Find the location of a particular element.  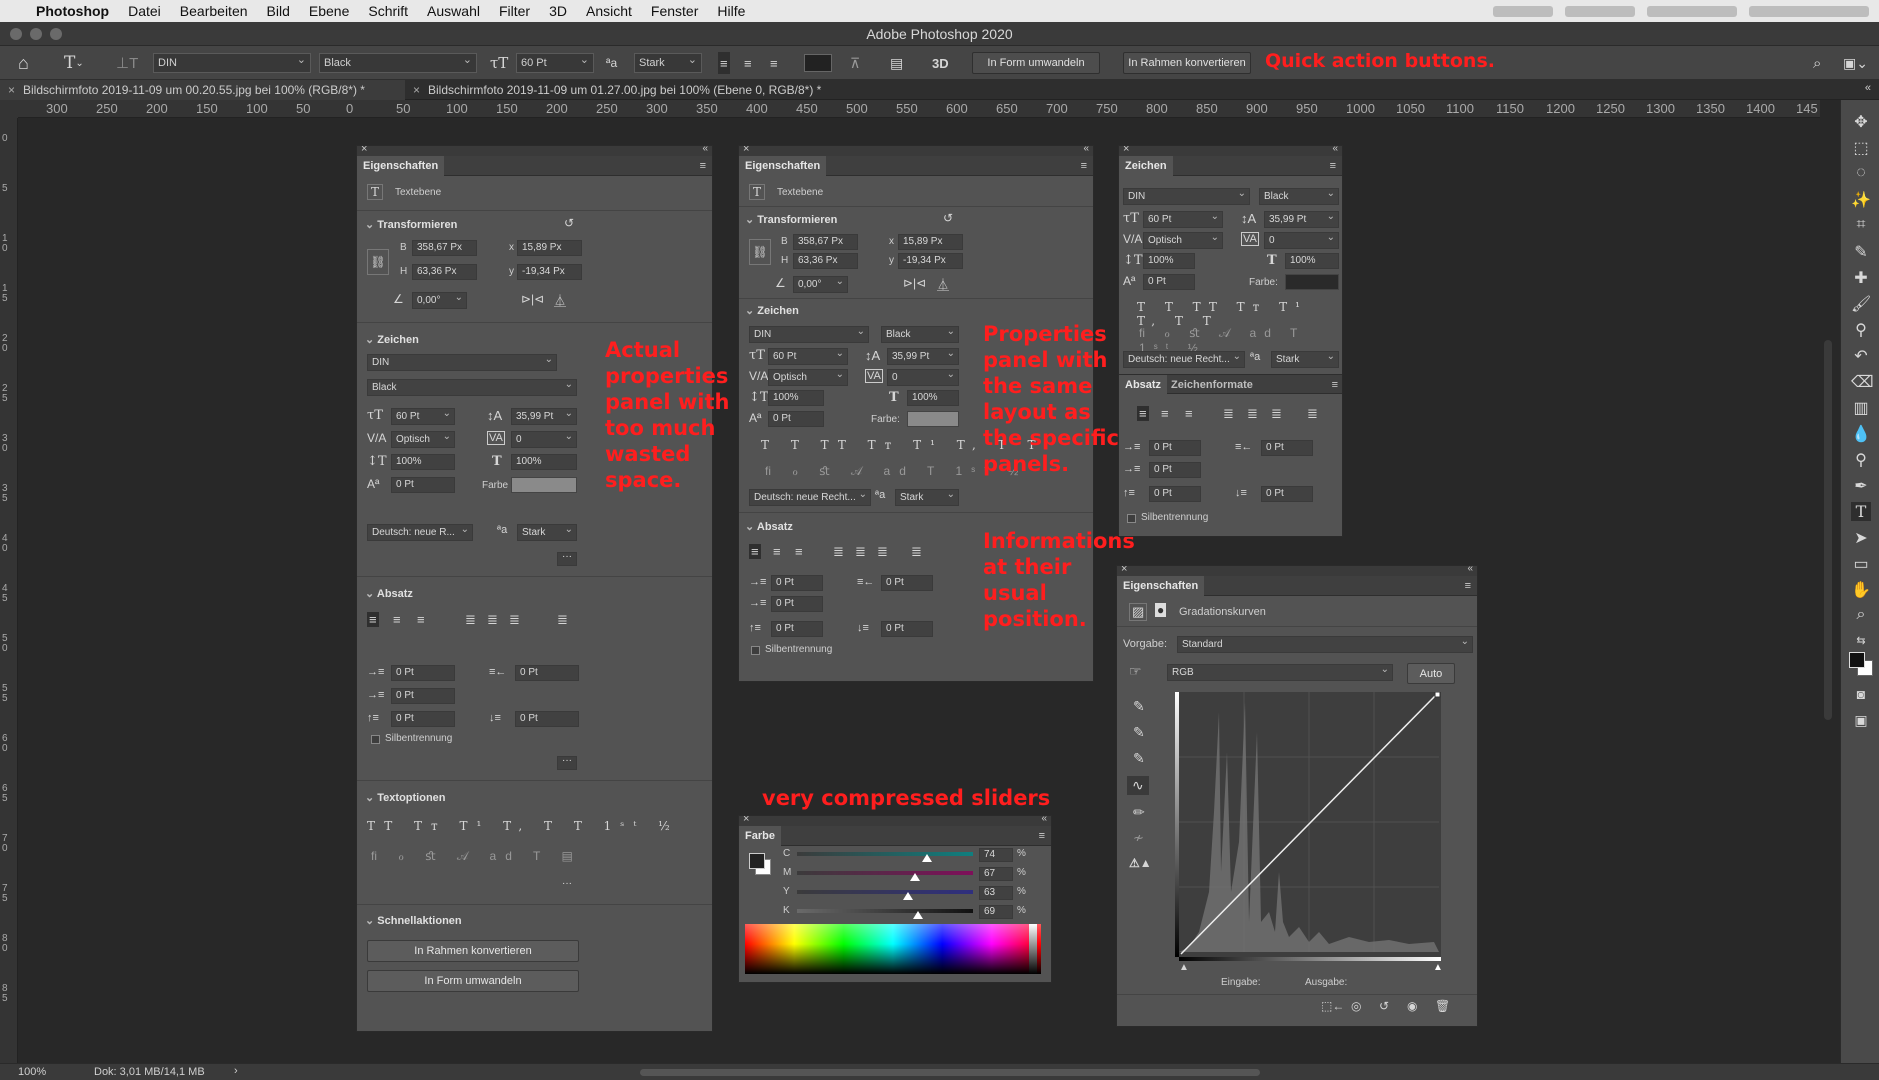

leading-select: 35,99 Pt is located at coordinates (544, 415).